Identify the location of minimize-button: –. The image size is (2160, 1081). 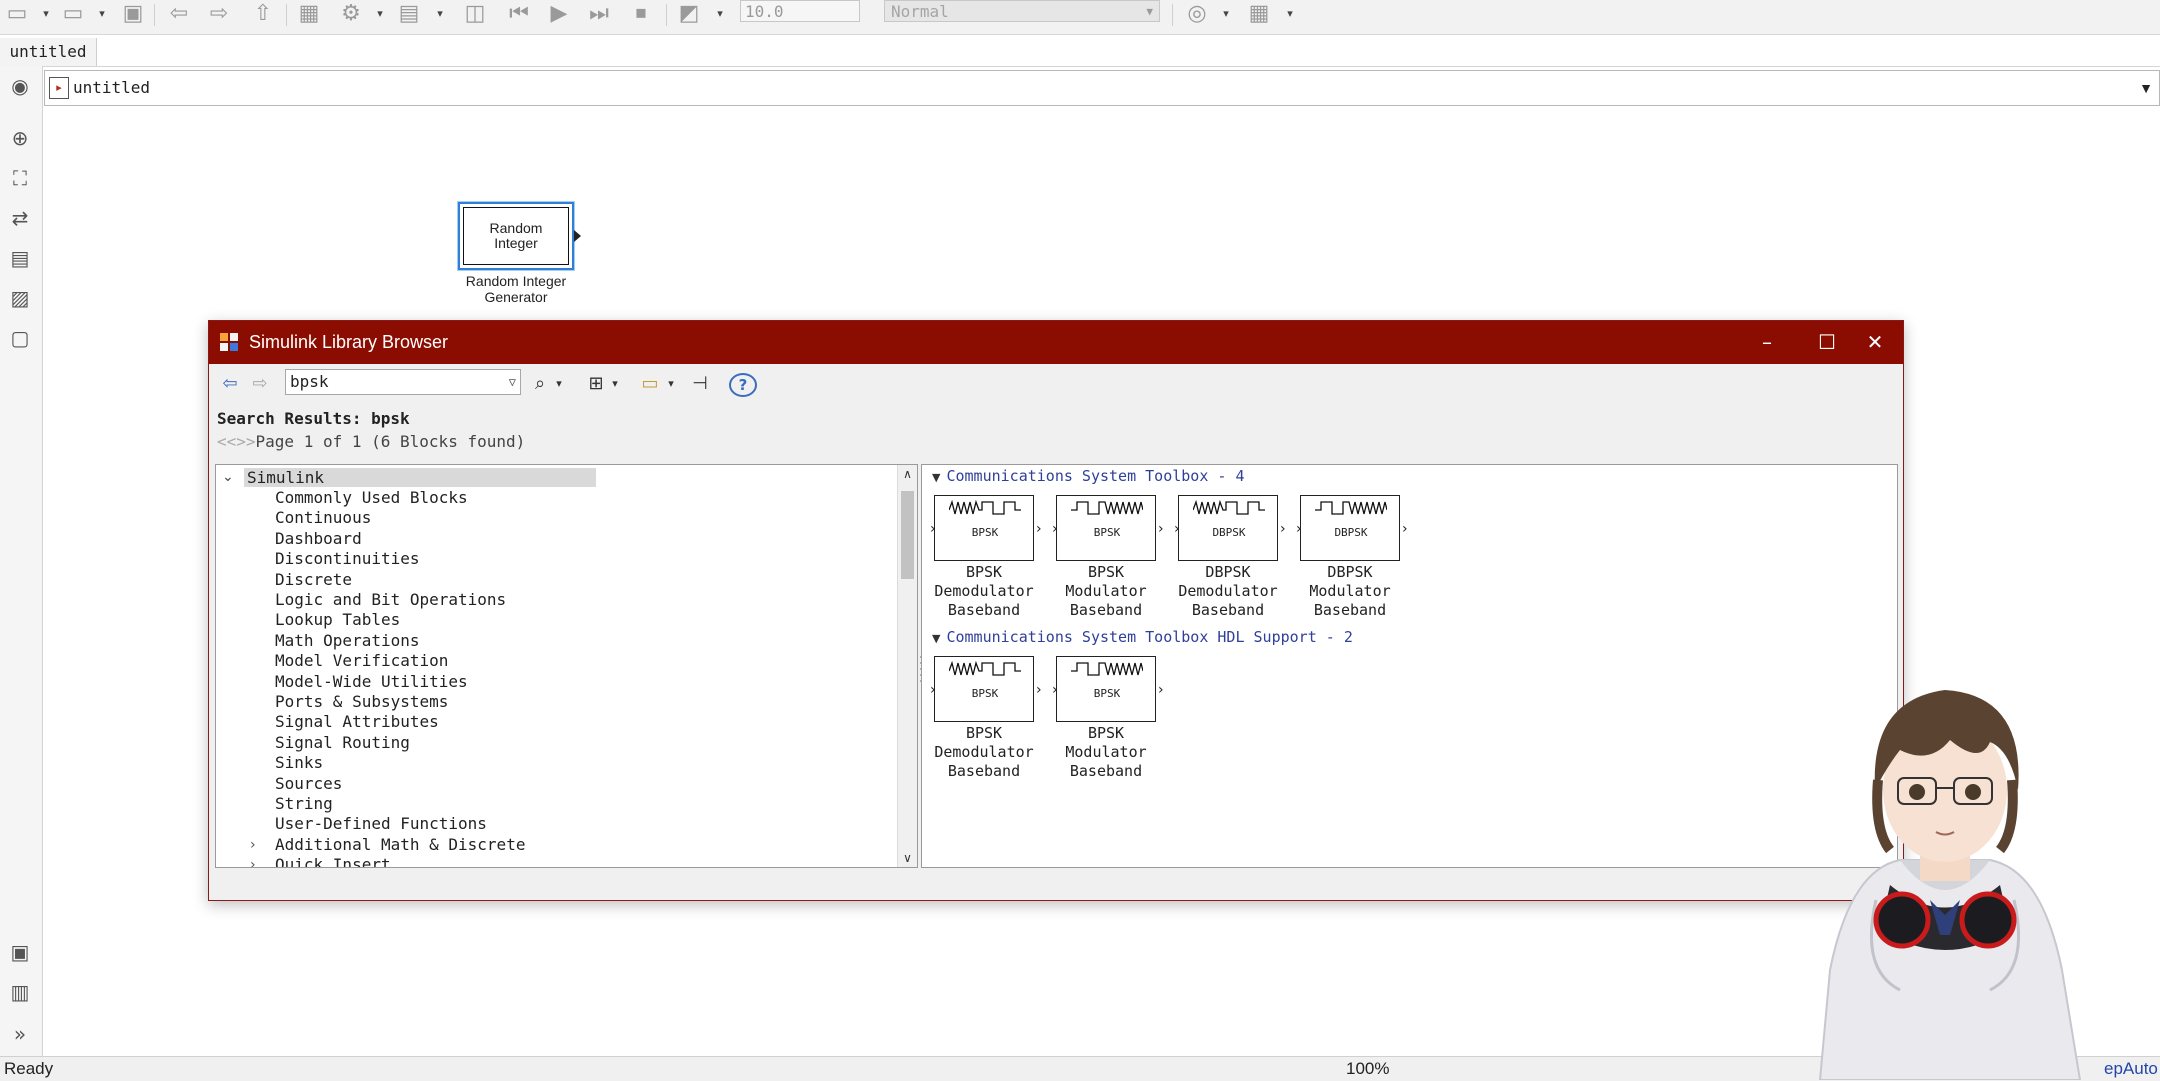
(1767, 342).